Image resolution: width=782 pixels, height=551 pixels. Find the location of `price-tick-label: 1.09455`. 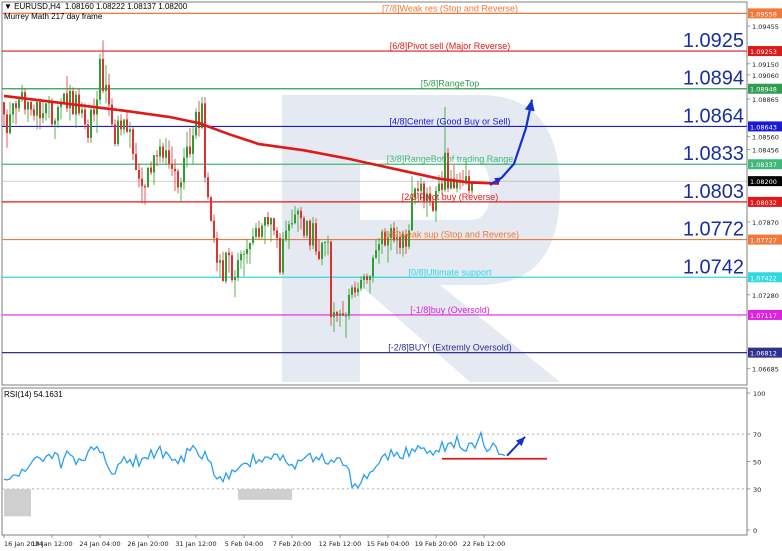

price-tick-label: 1.09455 is located at coordinates (765, 27).